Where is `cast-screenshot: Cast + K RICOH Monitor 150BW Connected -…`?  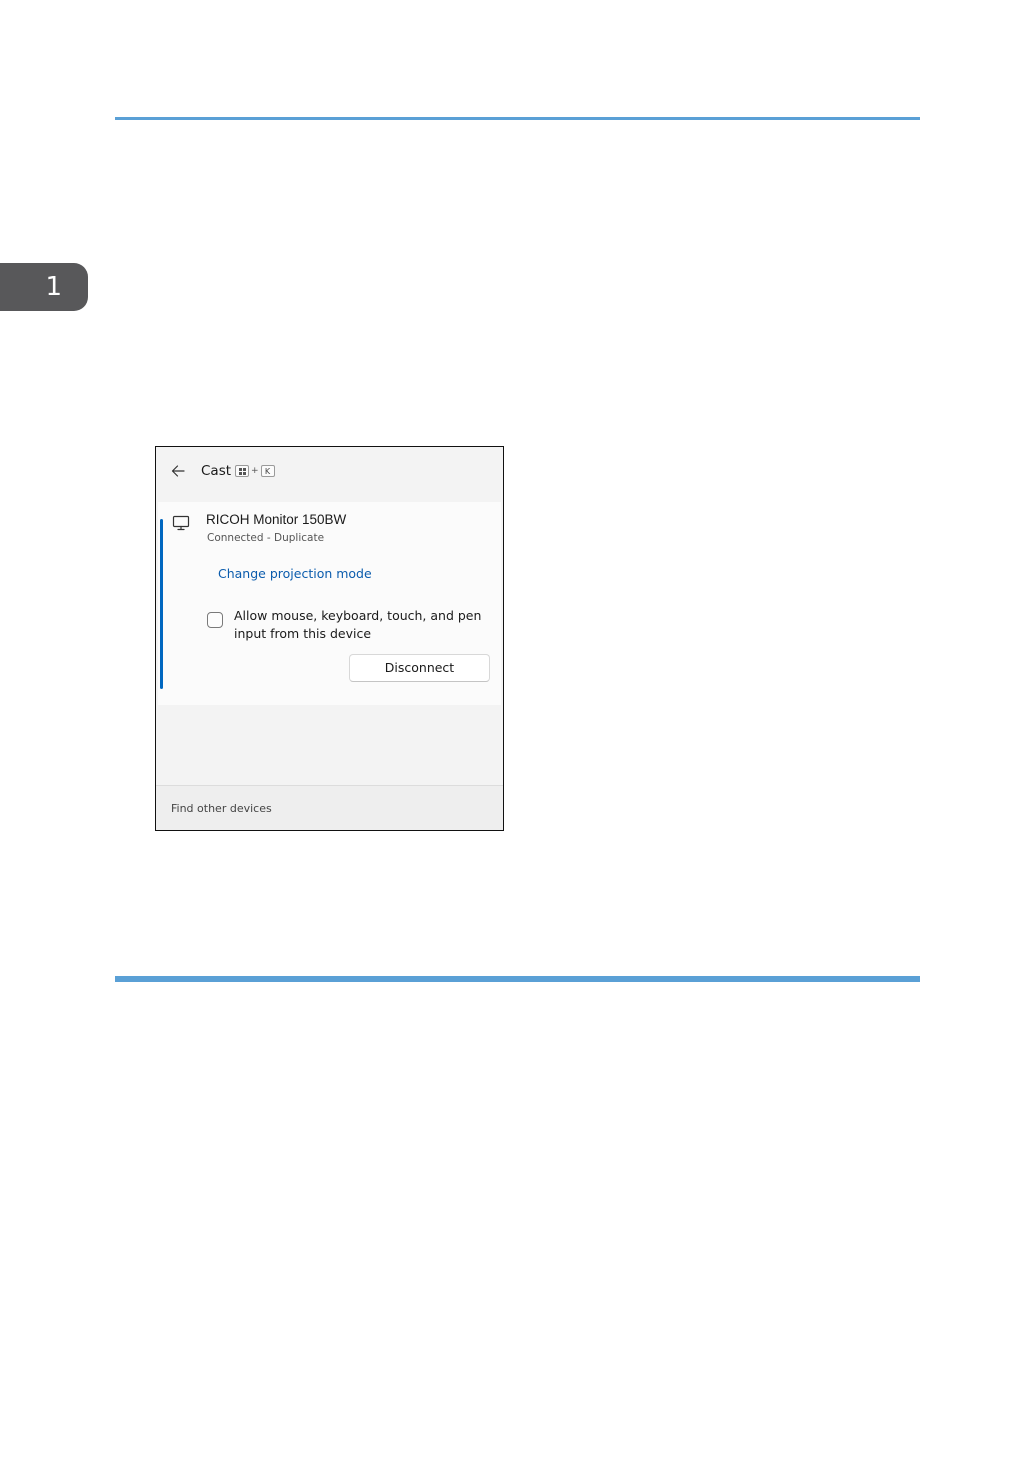 cast-screenshot: Cast + K RICOH Monitor 150BW Connected -… is located at coordinates (329, 638).